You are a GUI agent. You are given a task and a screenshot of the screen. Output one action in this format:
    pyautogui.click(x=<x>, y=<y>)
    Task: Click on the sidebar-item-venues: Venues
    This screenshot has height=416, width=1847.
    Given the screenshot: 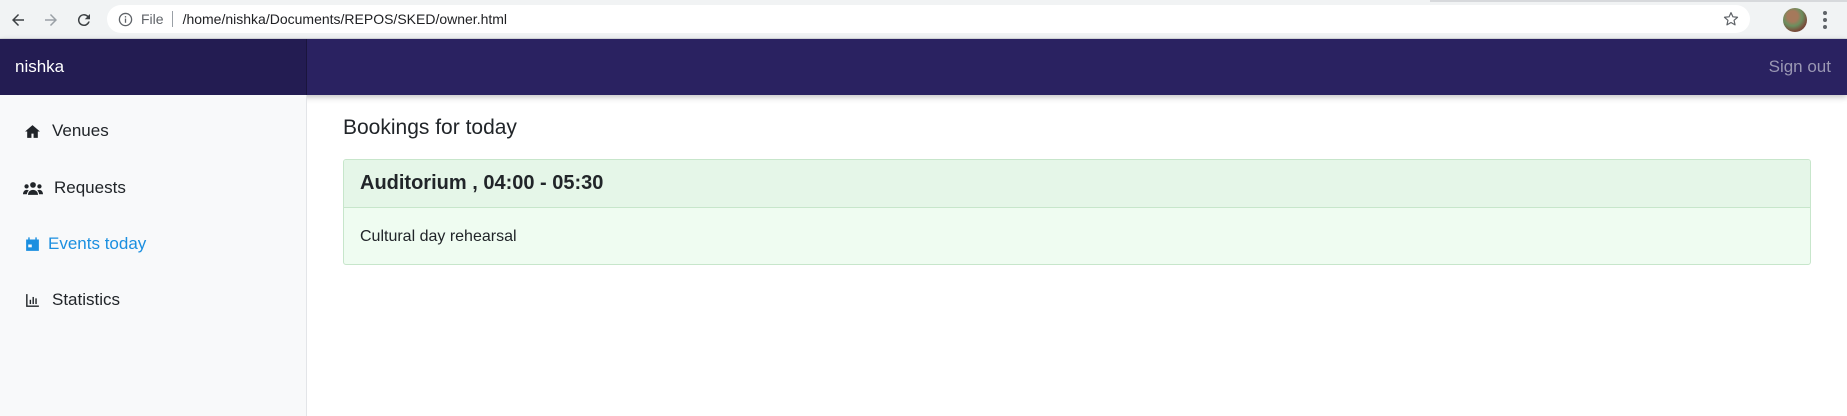 What is the action you would take?
    pyautogui.click(x=65, y=131)
    